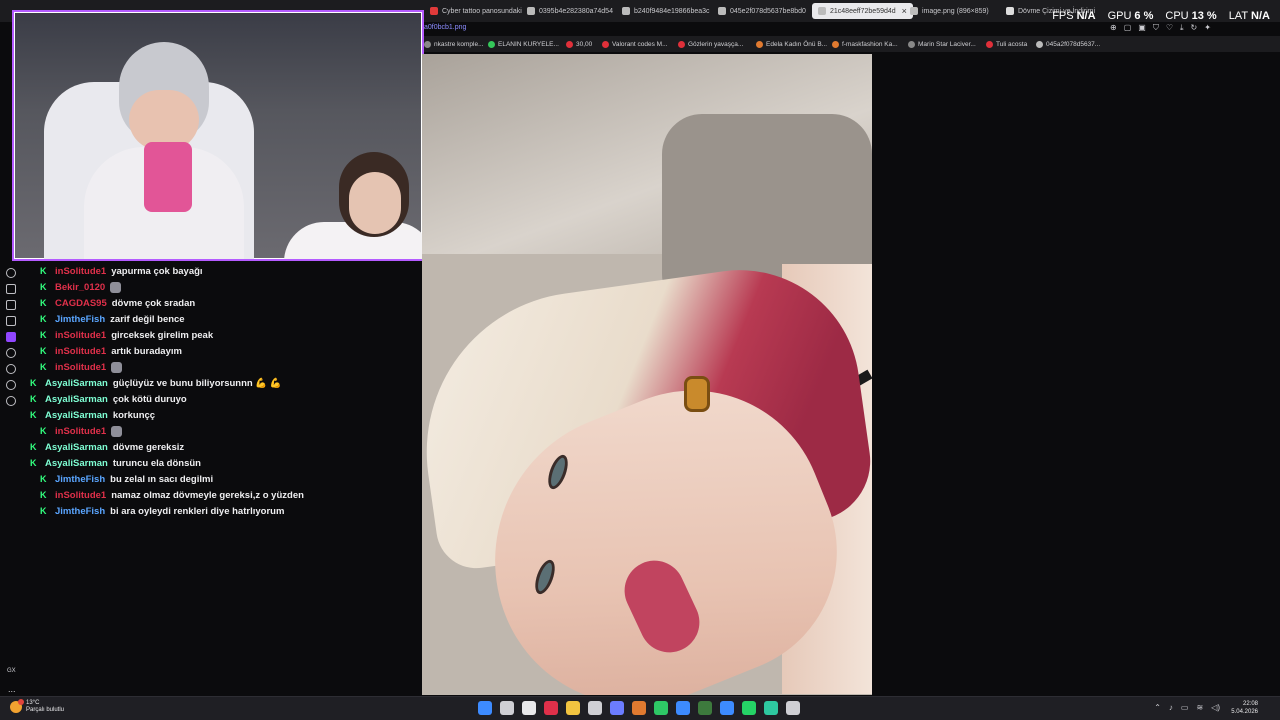 The width and height of the screenshot is (1280, 720). Describe the element at coordinates (1171, 707) in the screenshot. I see `mic-icon: ♪` at that location.